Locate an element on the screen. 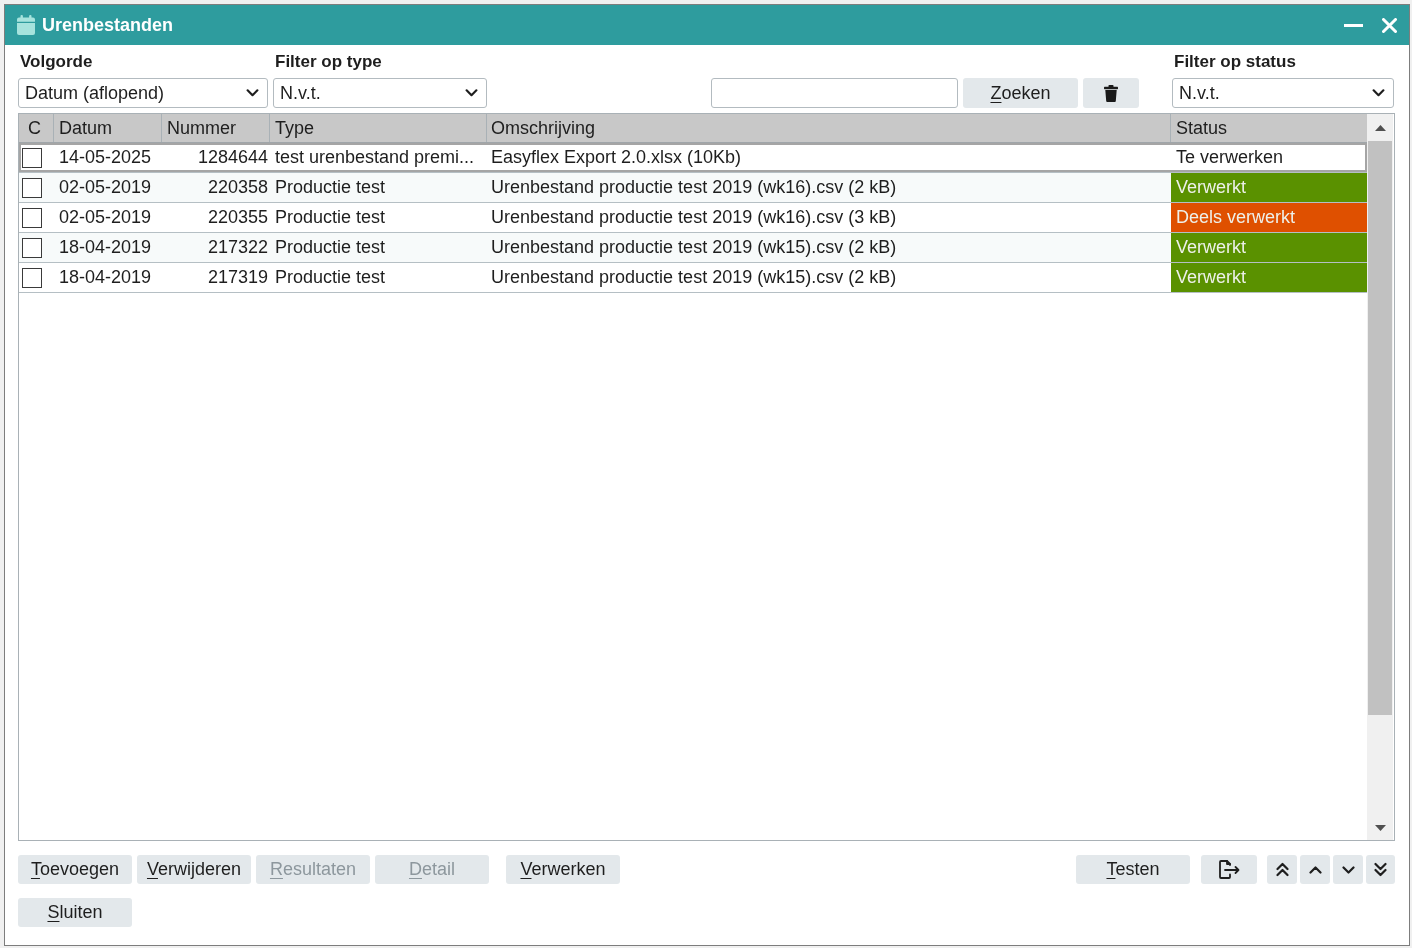 The image size is (1412, 948). table-cell-text: Urenbestand productie test 2019 (wk16).csv (2 kB) is located at coordinates (694, 187).